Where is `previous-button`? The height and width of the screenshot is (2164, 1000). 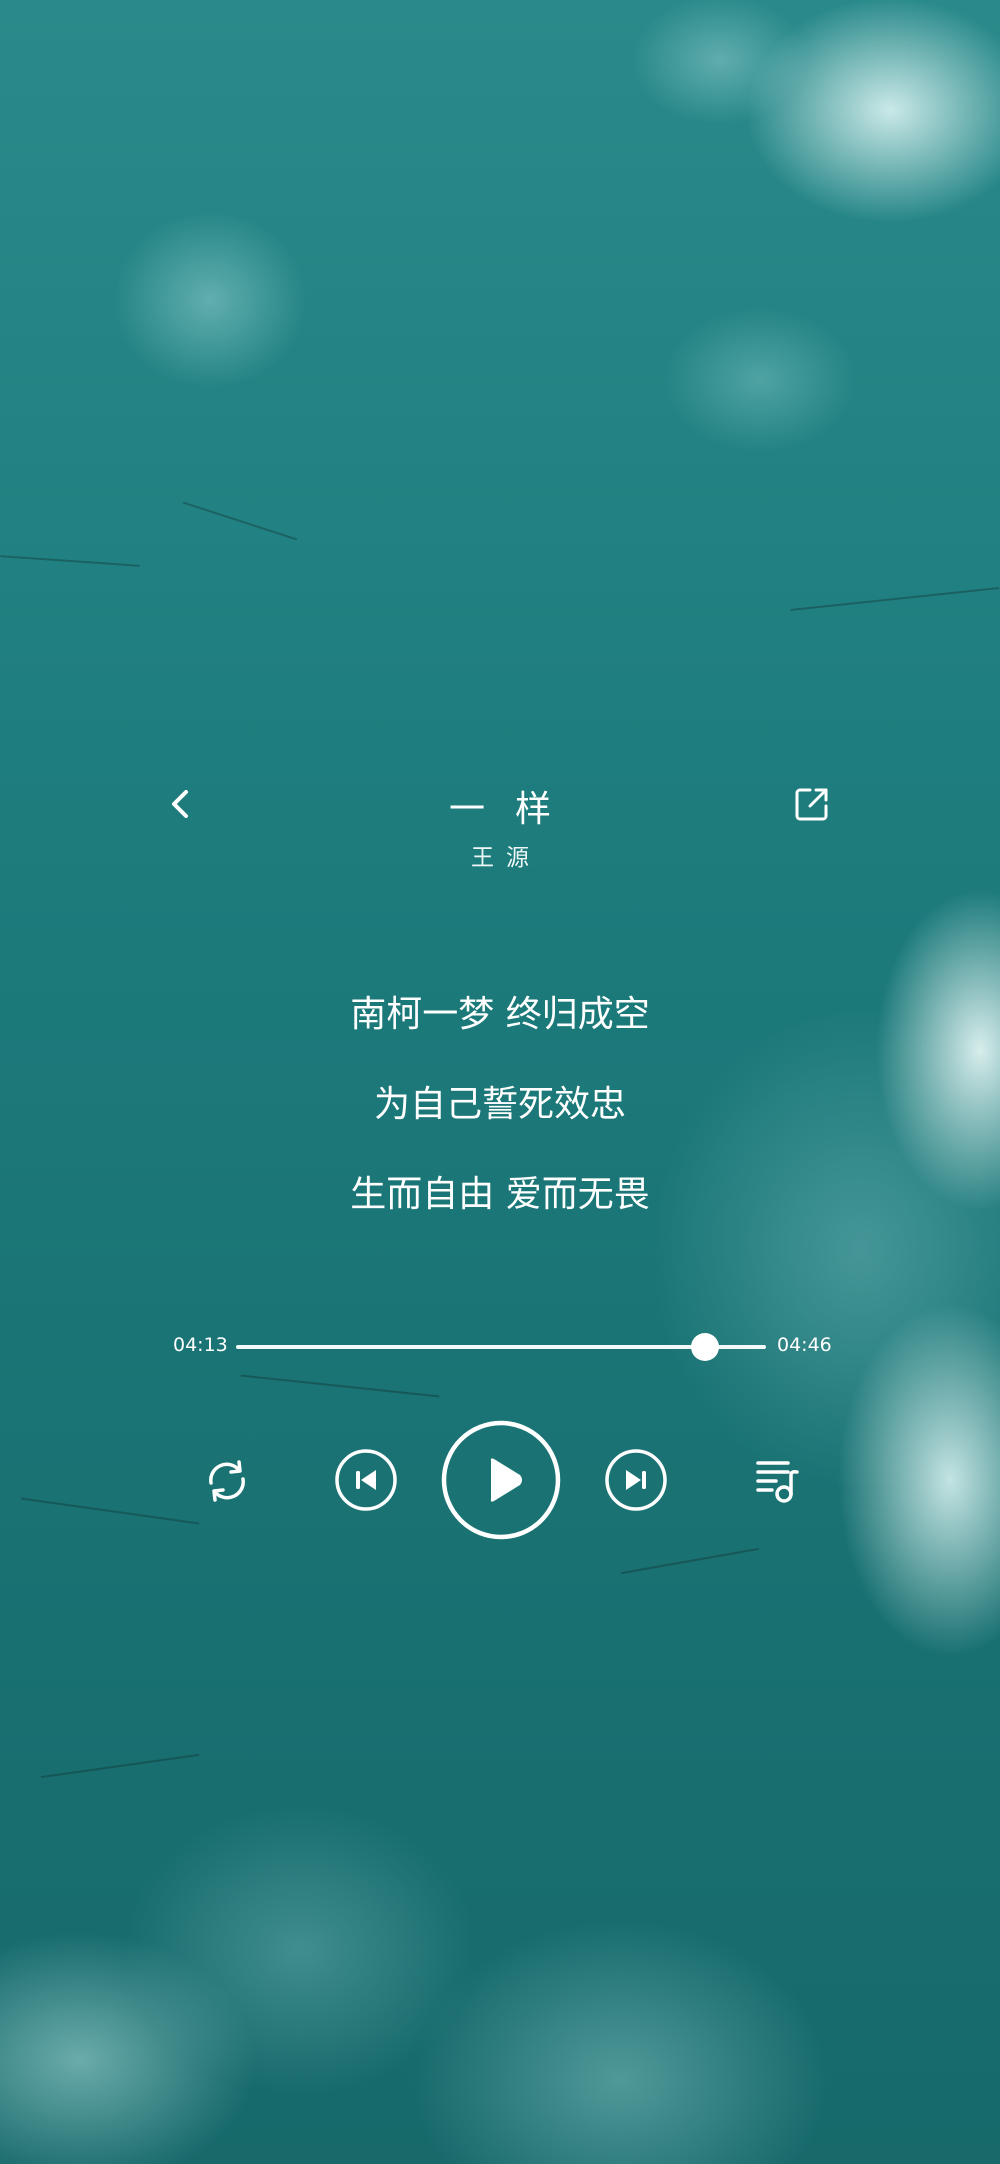 previous-button is located at coordinates (366, 1480).